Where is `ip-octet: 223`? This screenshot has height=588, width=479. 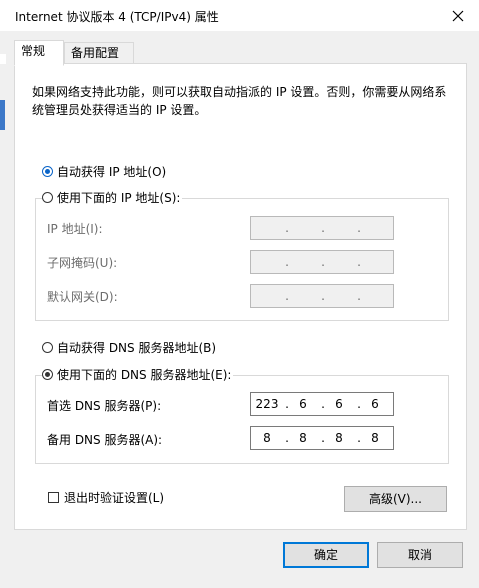 ip-octet: 223 is located at coordinates (267, 404).